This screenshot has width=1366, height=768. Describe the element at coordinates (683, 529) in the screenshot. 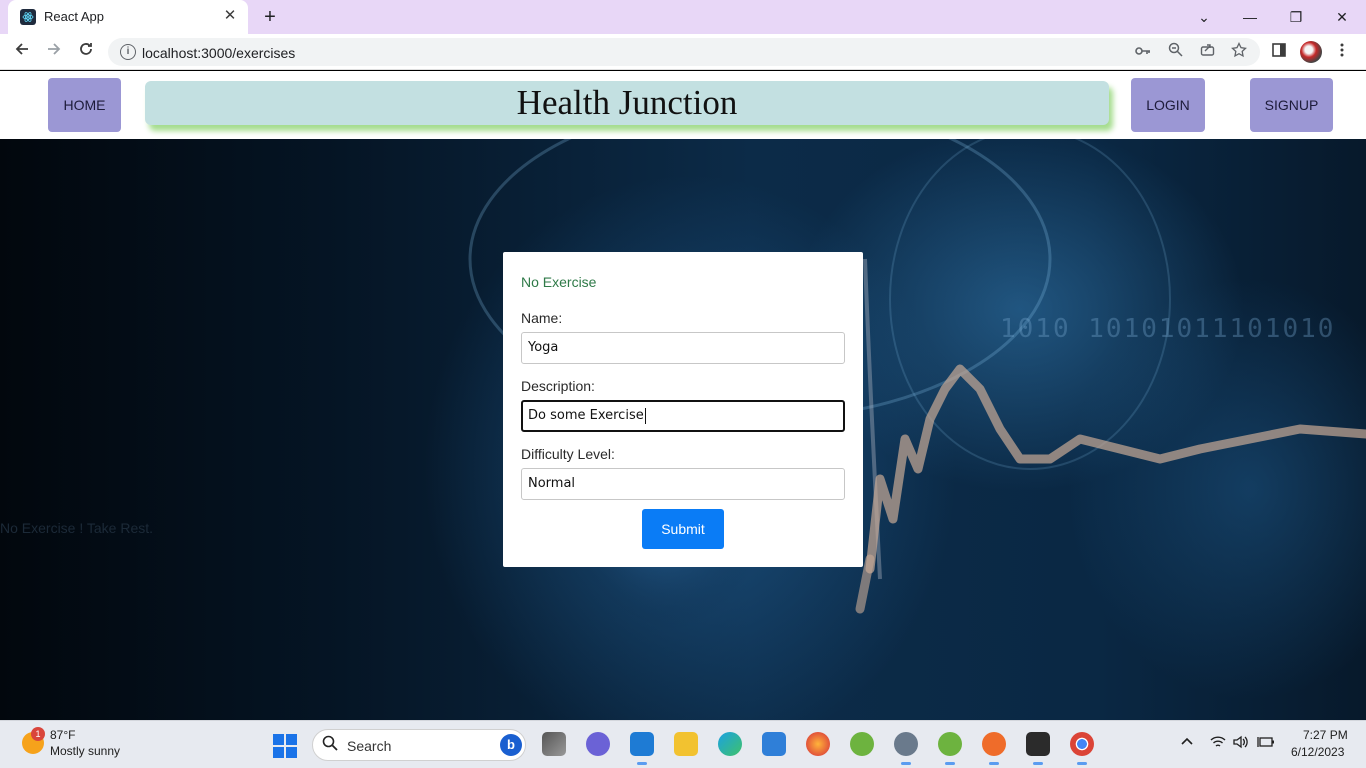

I see `submit-button: Submit` at that location.